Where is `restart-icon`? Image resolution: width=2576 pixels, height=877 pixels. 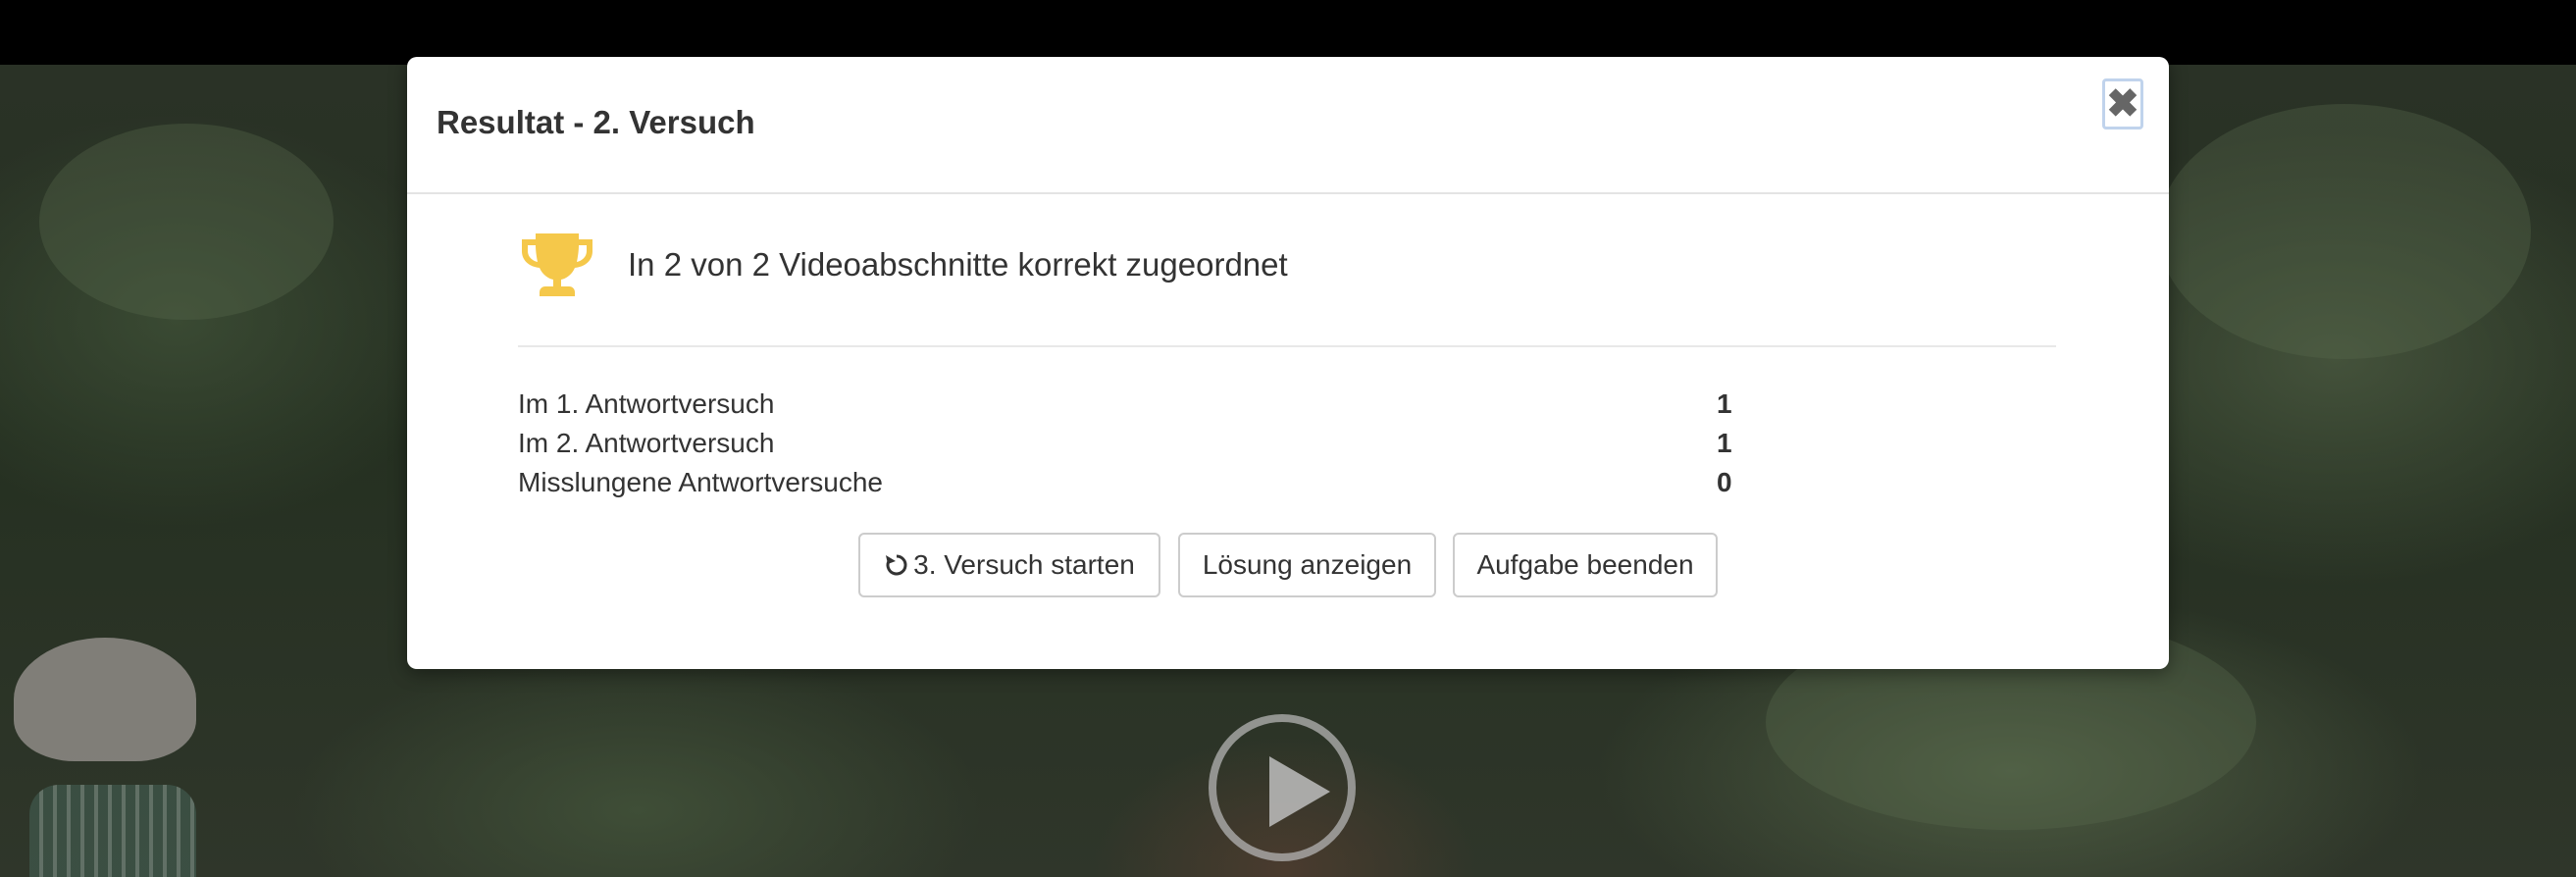
restart-icon is located at coordinates (896, 565).